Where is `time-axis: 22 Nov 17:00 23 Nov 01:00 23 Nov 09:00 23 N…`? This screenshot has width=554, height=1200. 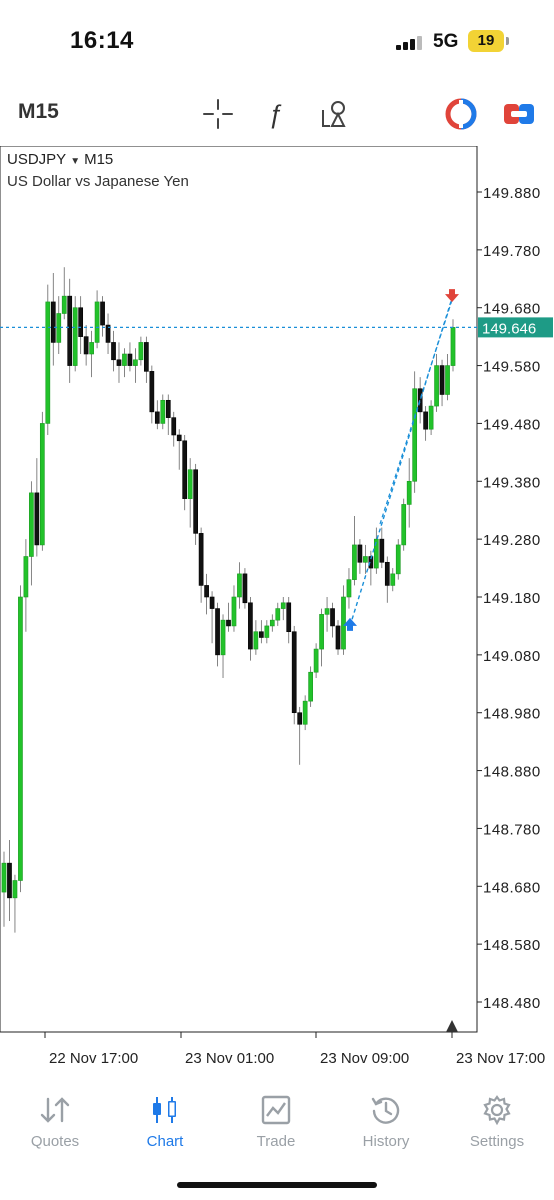
time-axis: 22 Nov 17:00 23 Nov 01:00 23 Nov 09:00 23 N… is located at coordinates (294, 1049).